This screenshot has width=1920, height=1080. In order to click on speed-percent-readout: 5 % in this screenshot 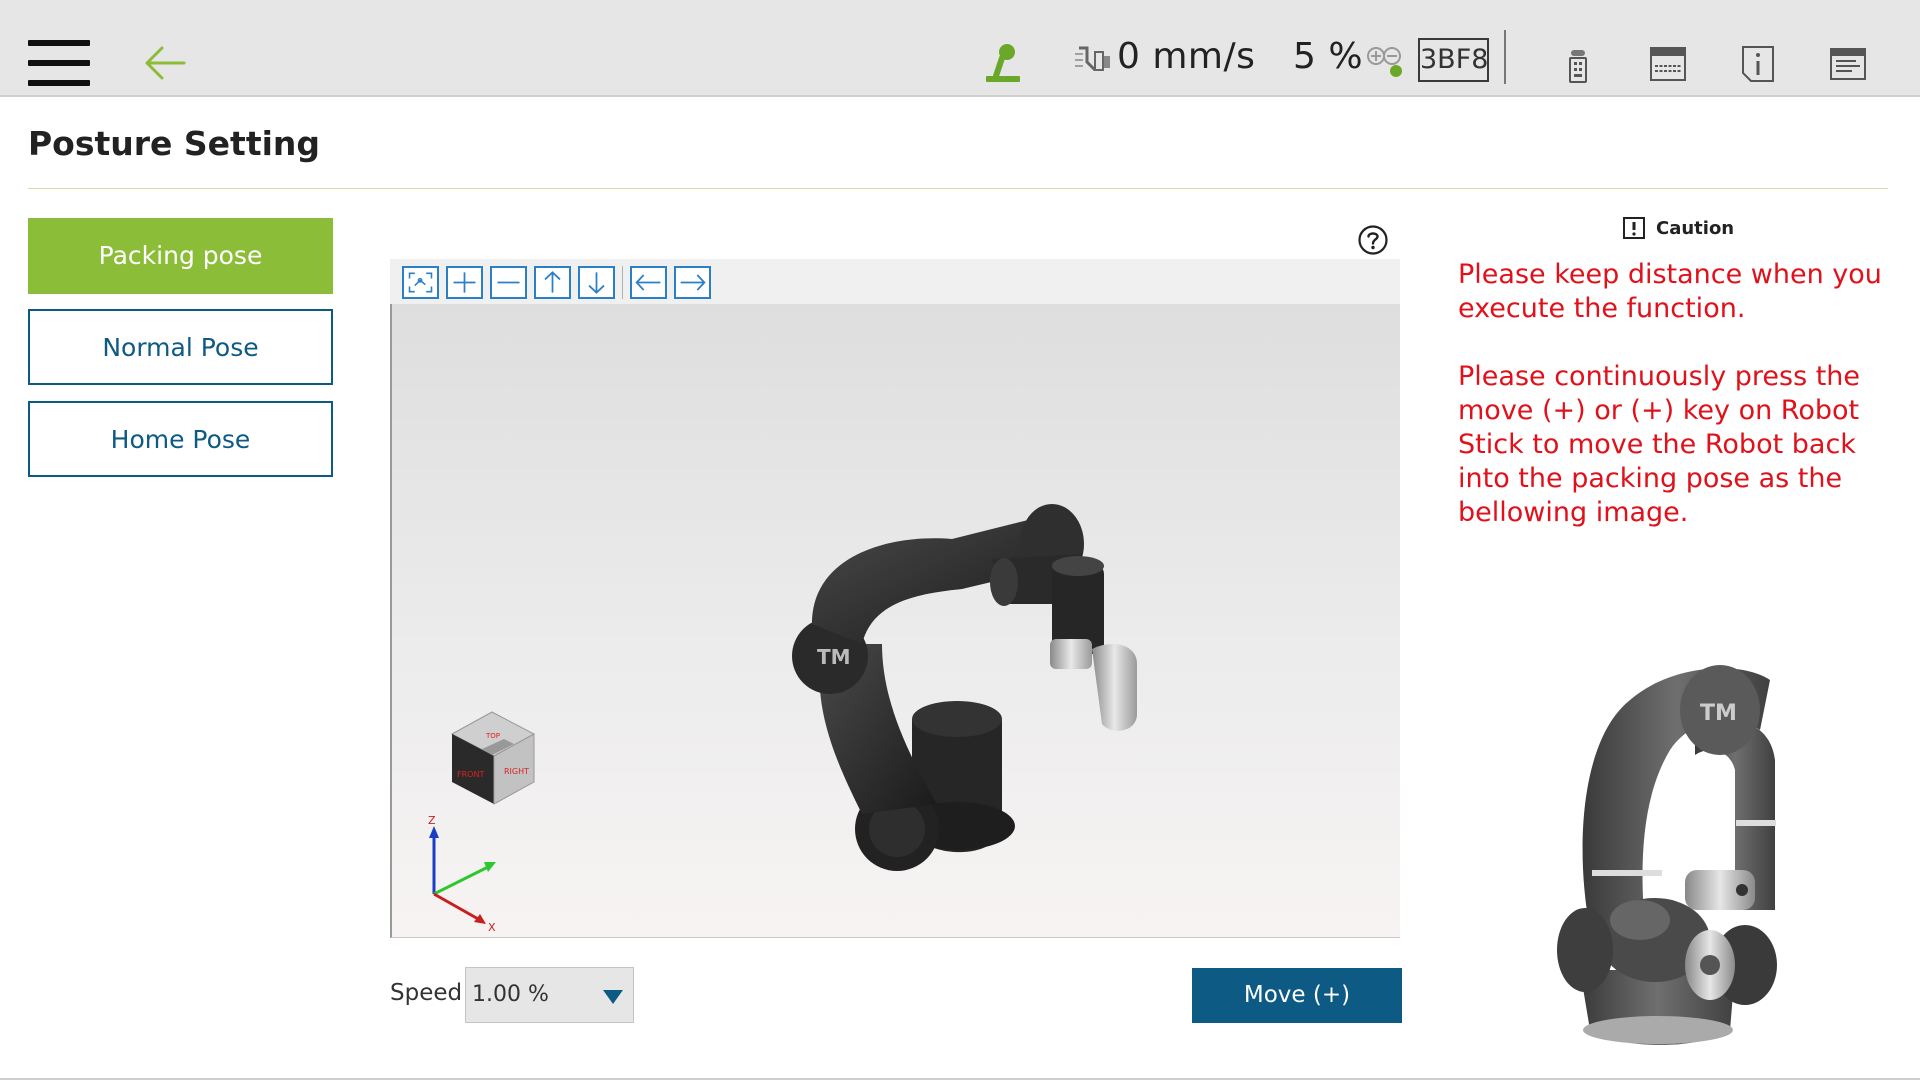, I will do `click(1328, 56)`.